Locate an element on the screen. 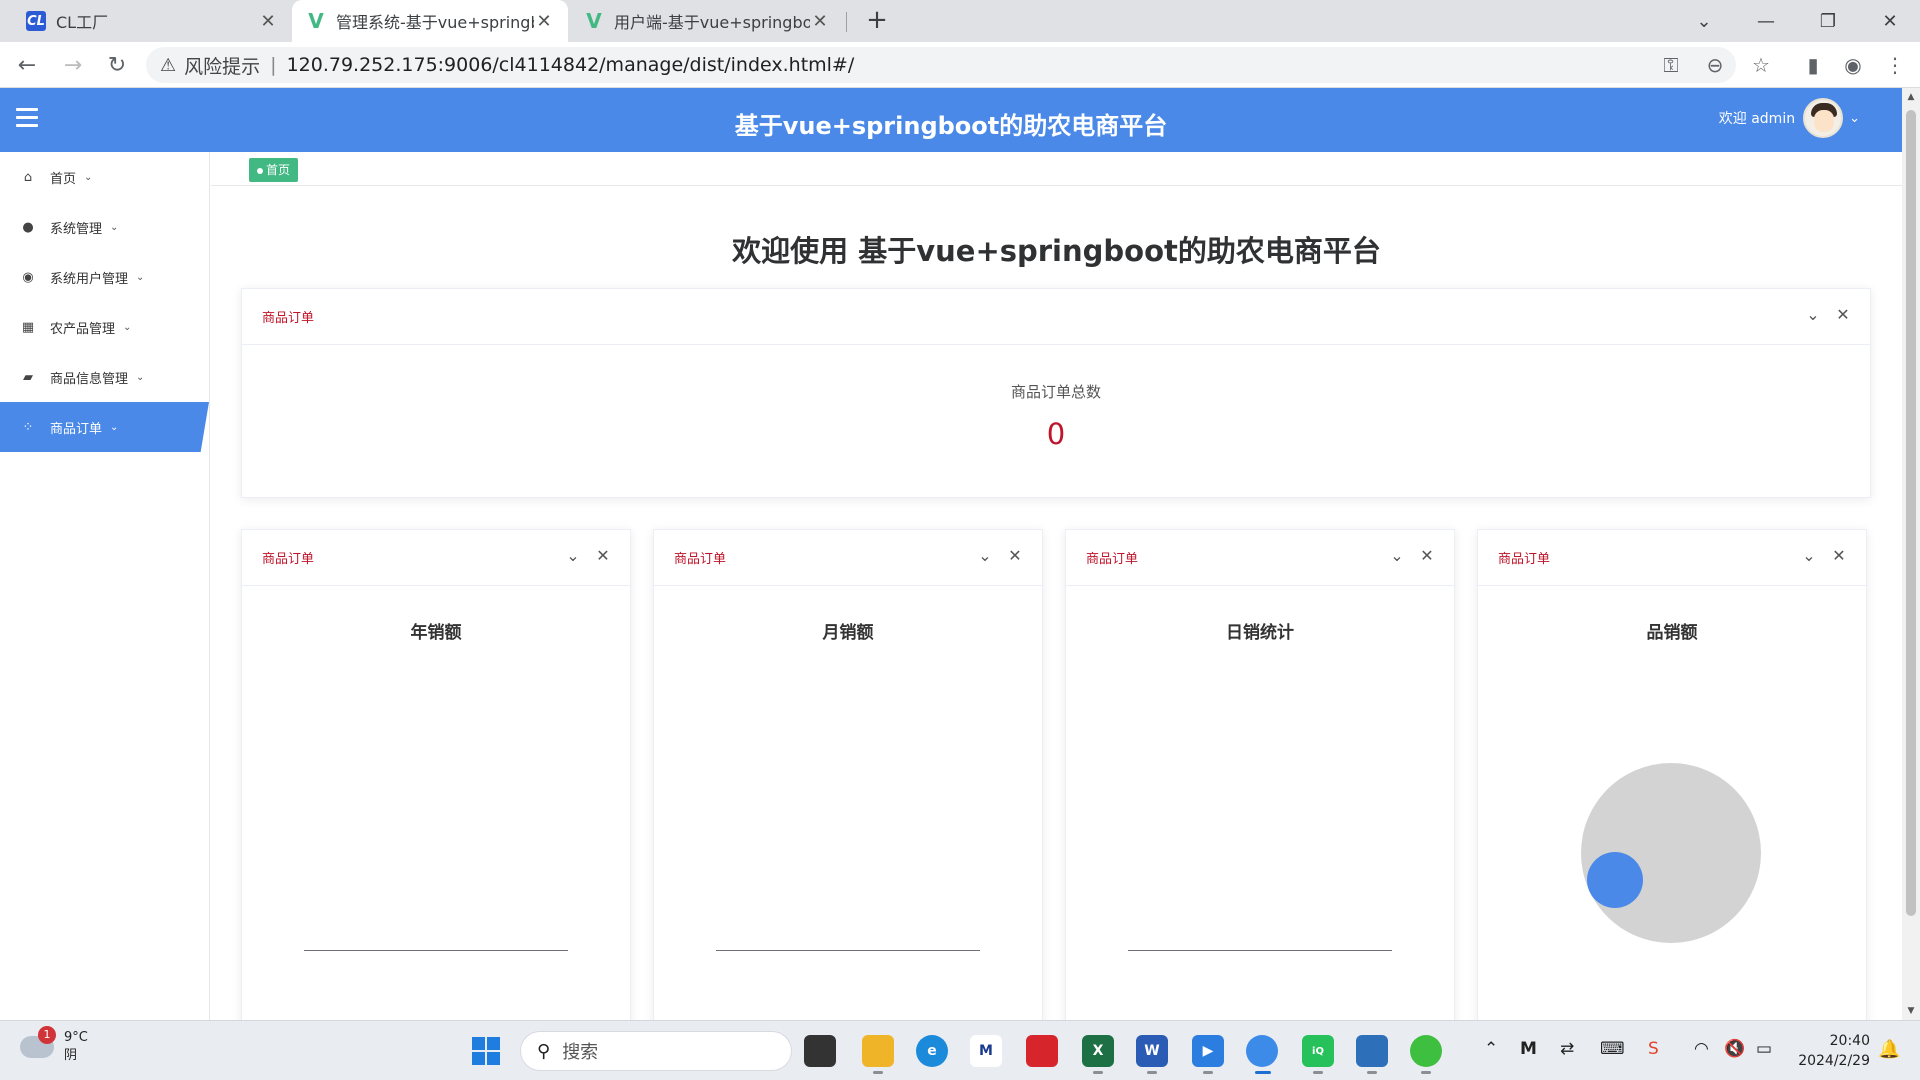 This screenshot has height=1080, width=1920. ime-icon: ⌨ is located at coordinates (1612, 1049).